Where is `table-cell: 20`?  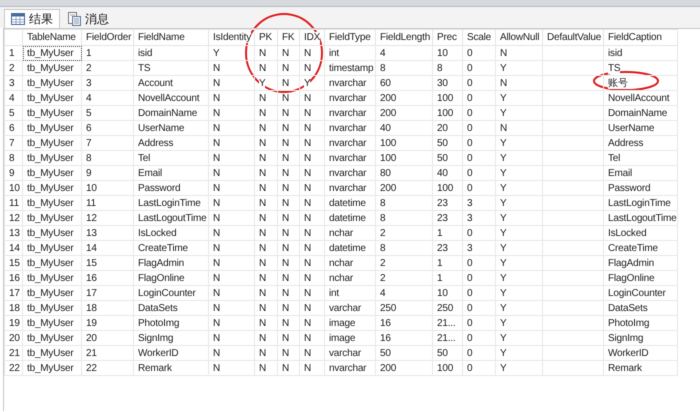
table-cell: 20 is located at coordinates (108, 338).